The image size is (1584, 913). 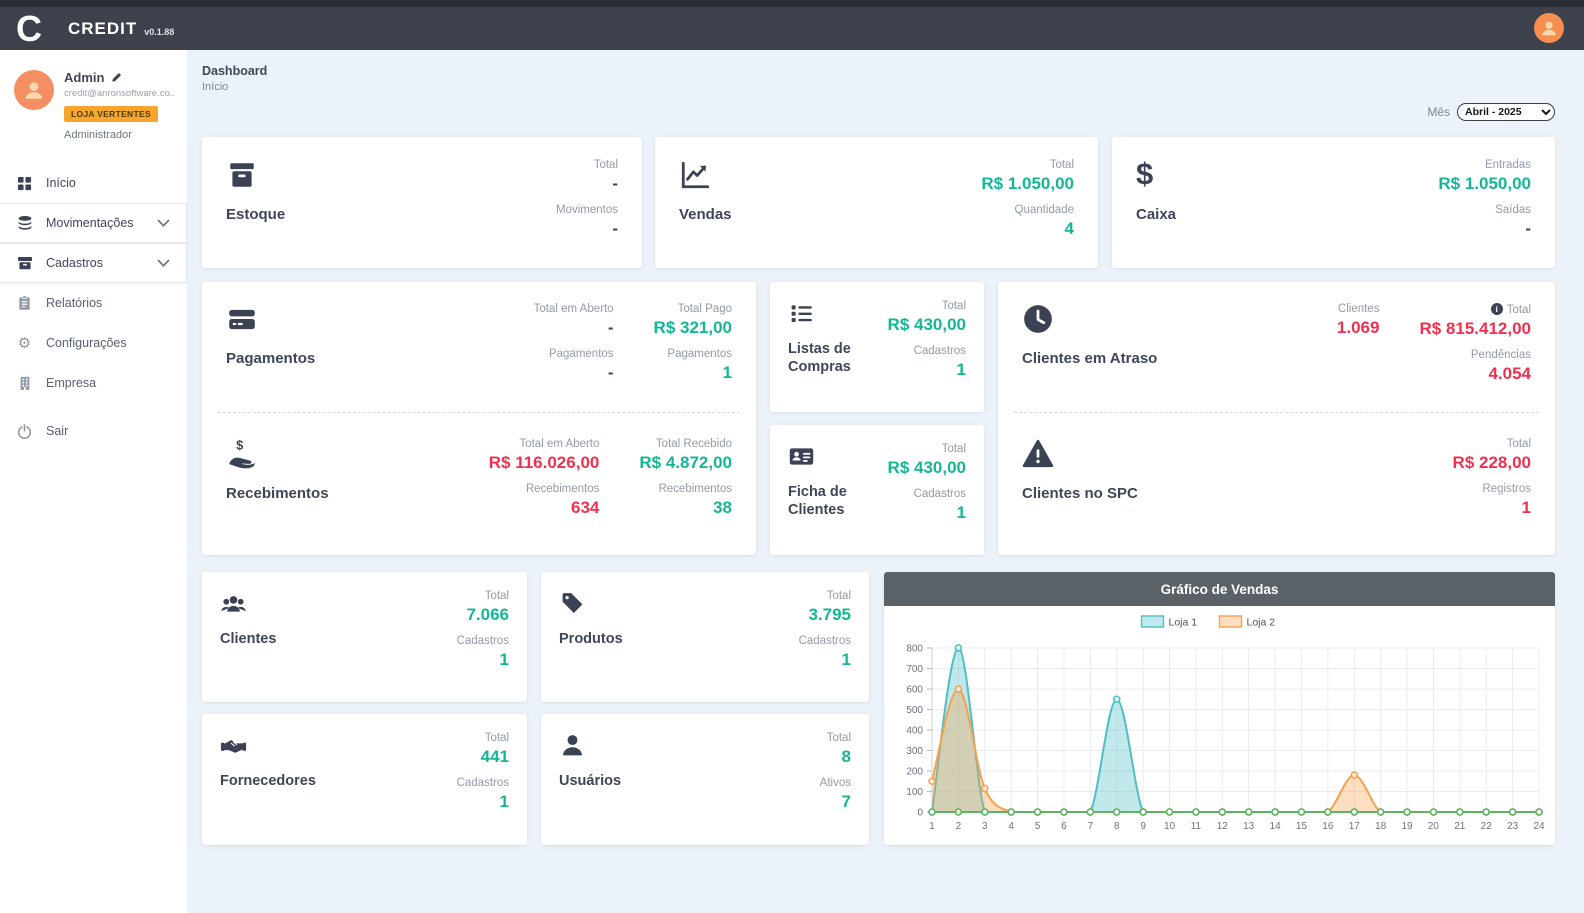 I want to click on svg-text: 14, so click(x=1276, y=826).